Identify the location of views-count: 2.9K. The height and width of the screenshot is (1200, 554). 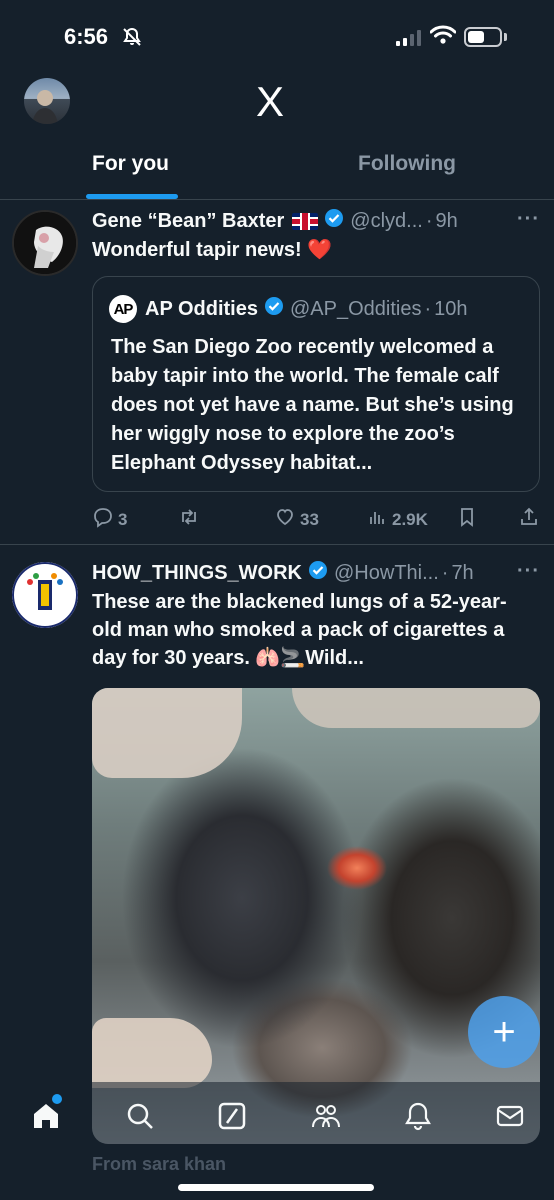
(410, 519).